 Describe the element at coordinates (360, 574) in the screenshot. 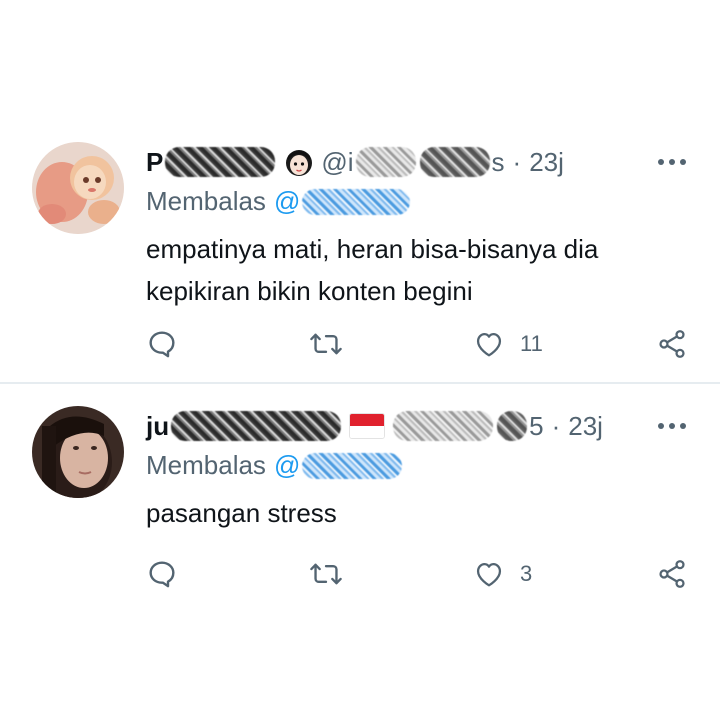

I see `action-bar: 3` at that location.